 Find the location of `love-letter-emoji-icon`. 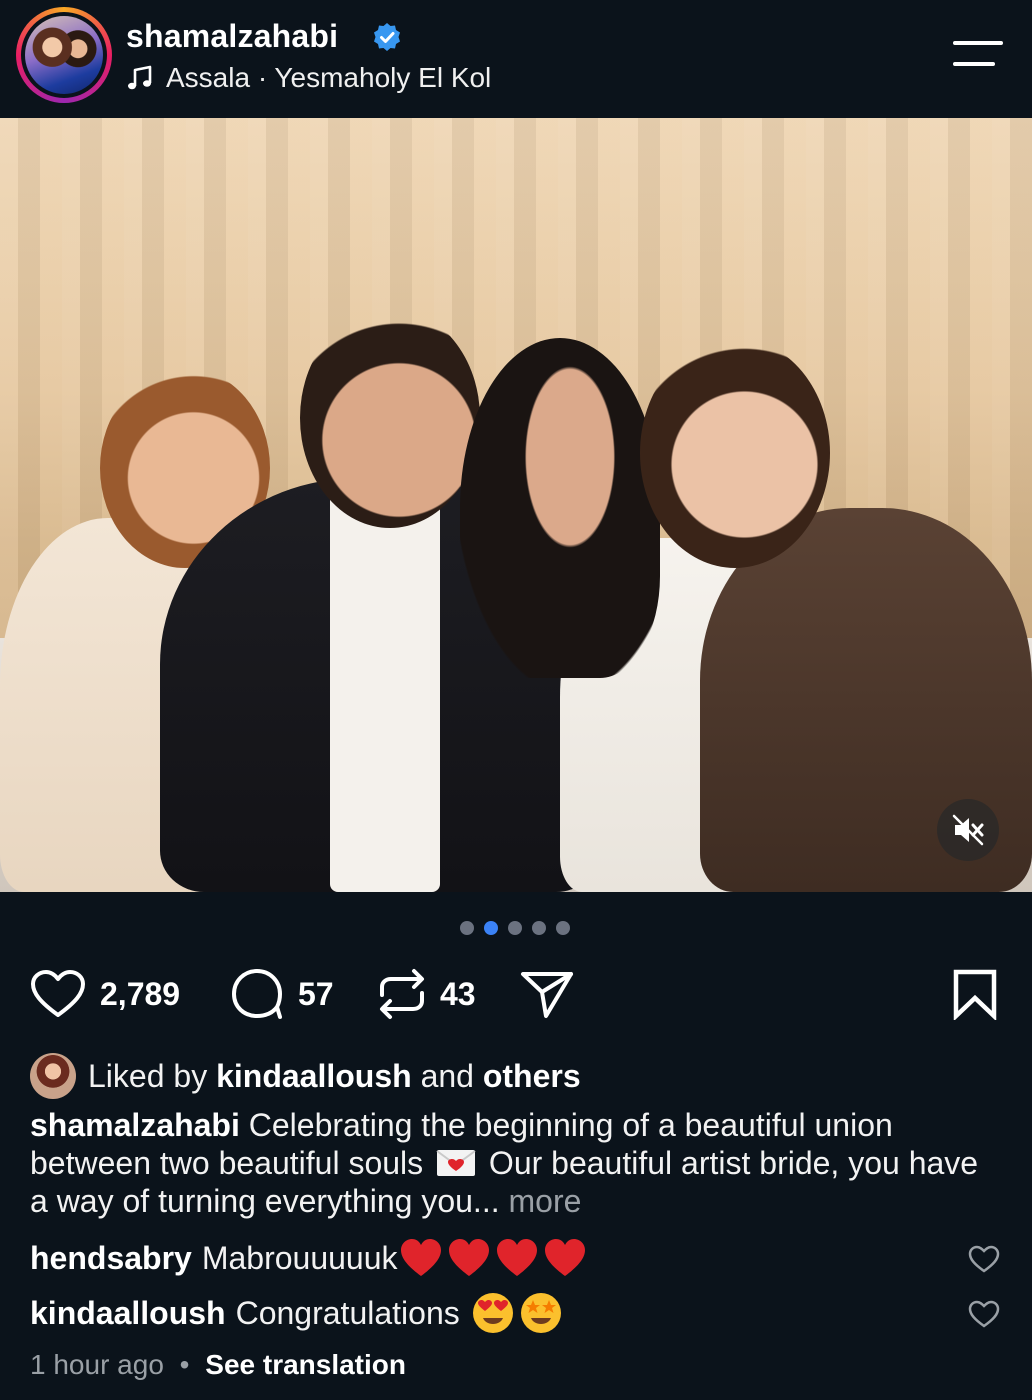

love-letter-emoji-icon is located at coordinates (456, 1163).